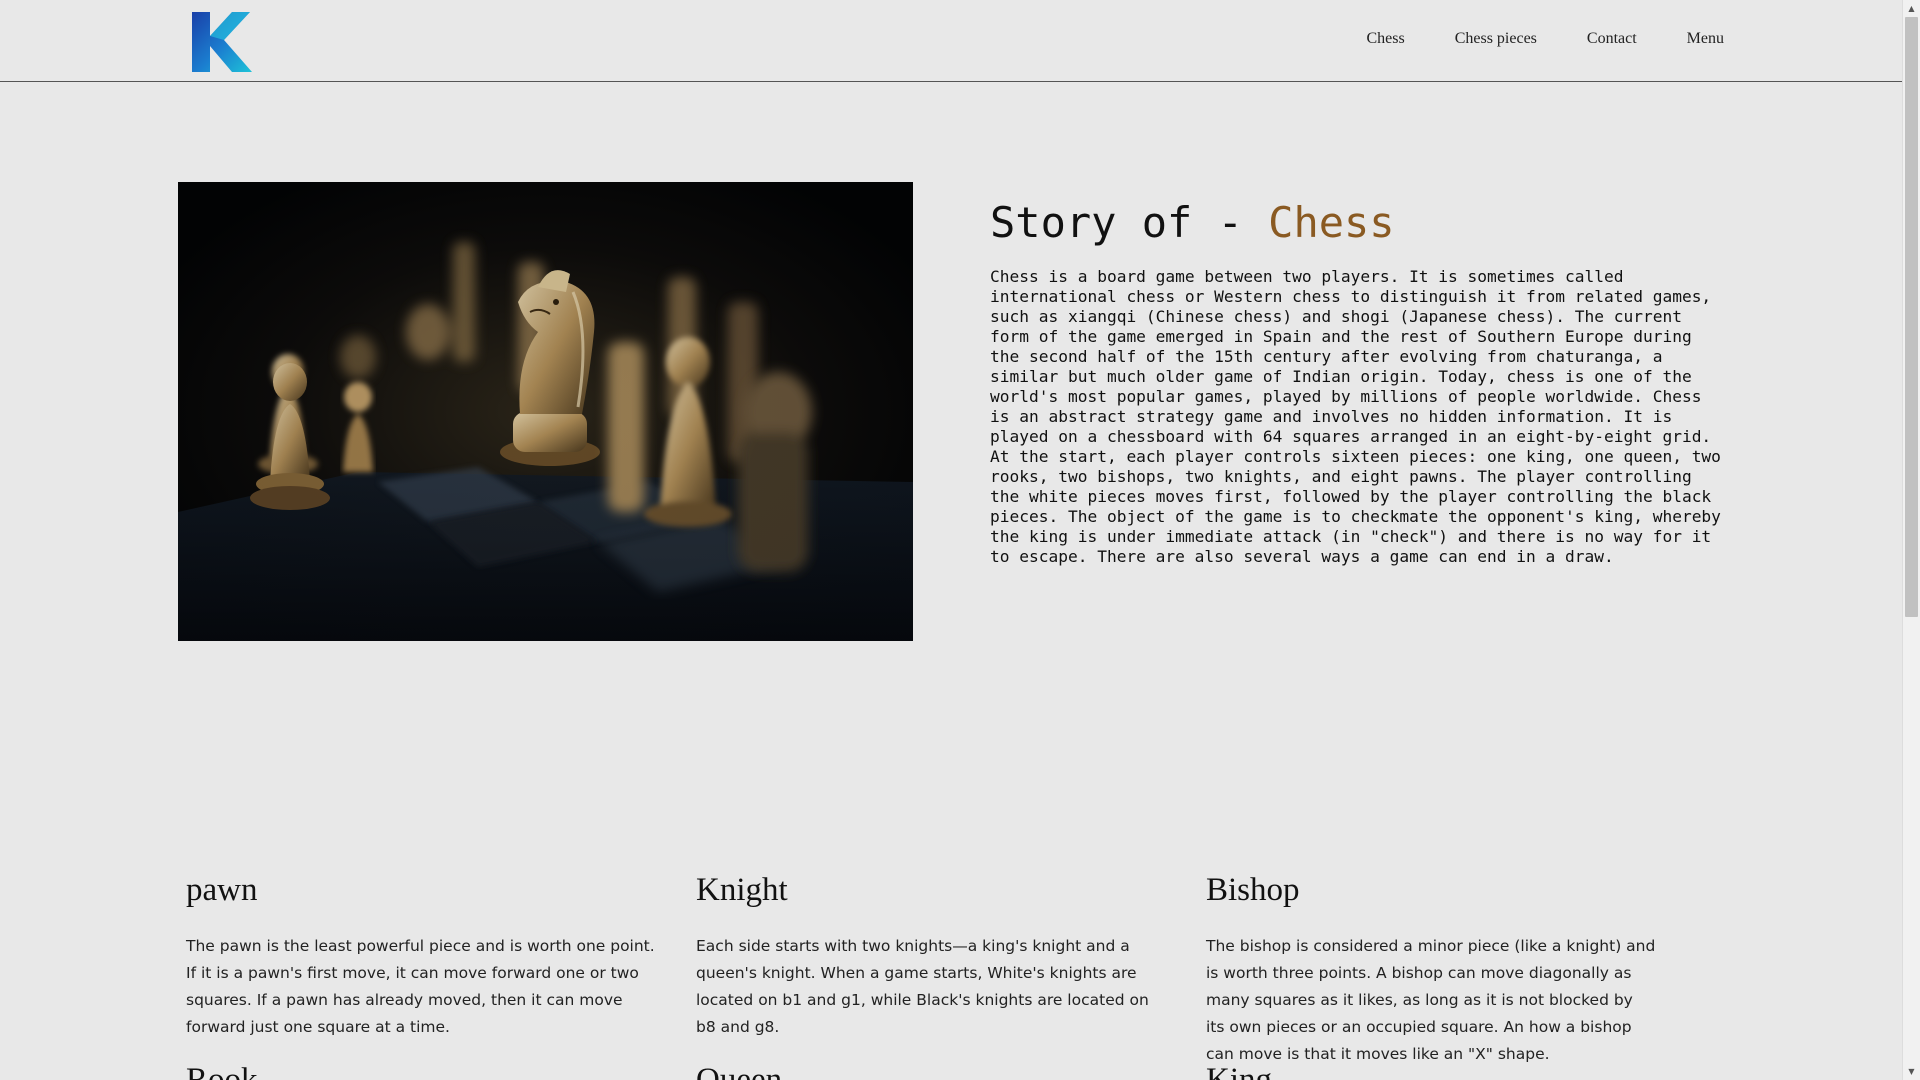 This screenshot has height=1080, width=1920. I want to click on nav-link-chess-pieces: Chess pieces, so click(1496, 39).